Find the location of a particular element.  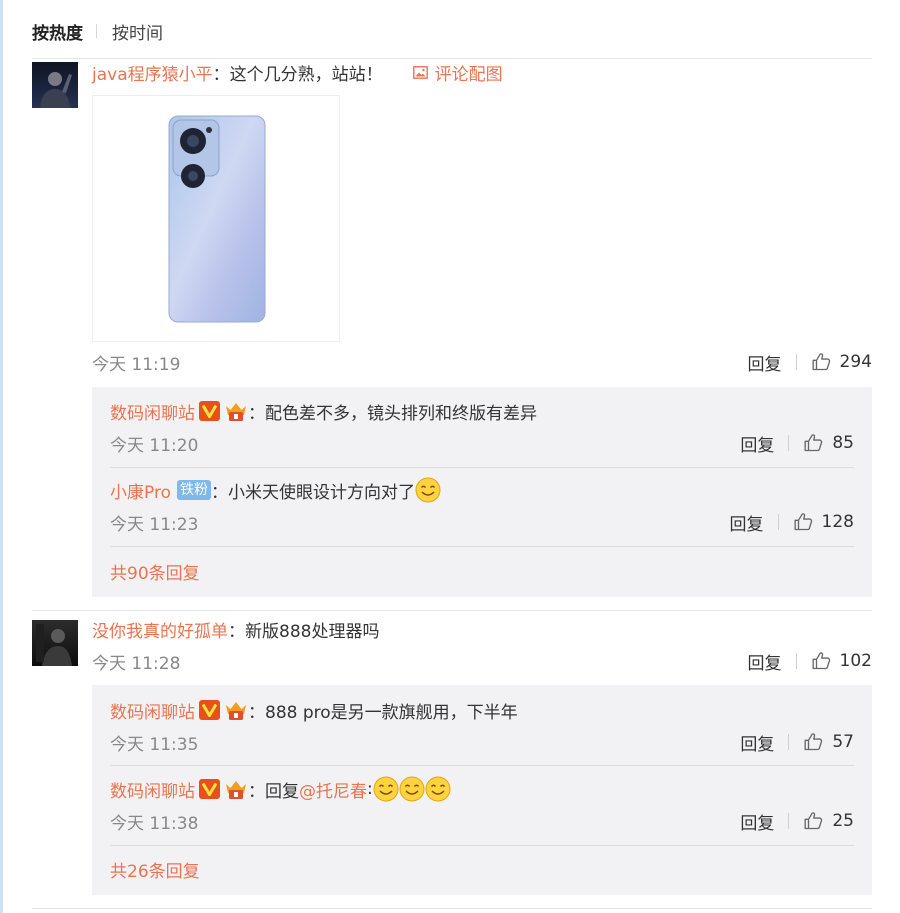

comment-text-line: 没你我真的好孤单 ：新版888处理器吗 is located at coordinates (235, 629).